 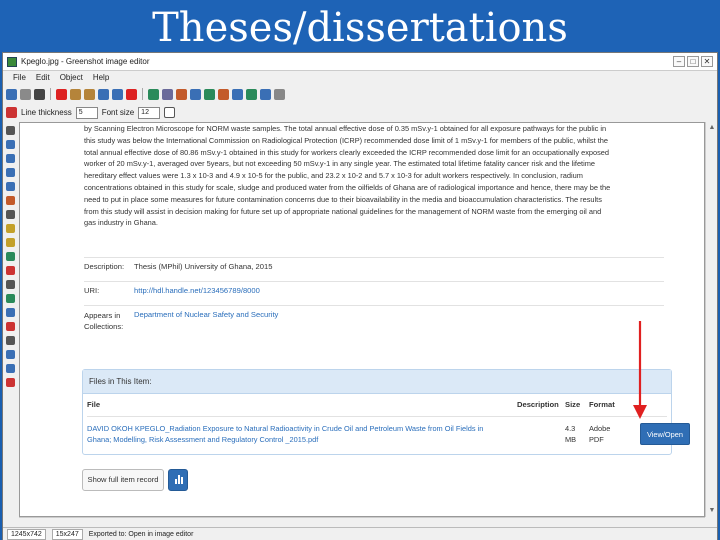 What do you see at coordinates (10, 270) in the screenshot?
I see `counter-tool-icon` at bounding box center [10, 270].